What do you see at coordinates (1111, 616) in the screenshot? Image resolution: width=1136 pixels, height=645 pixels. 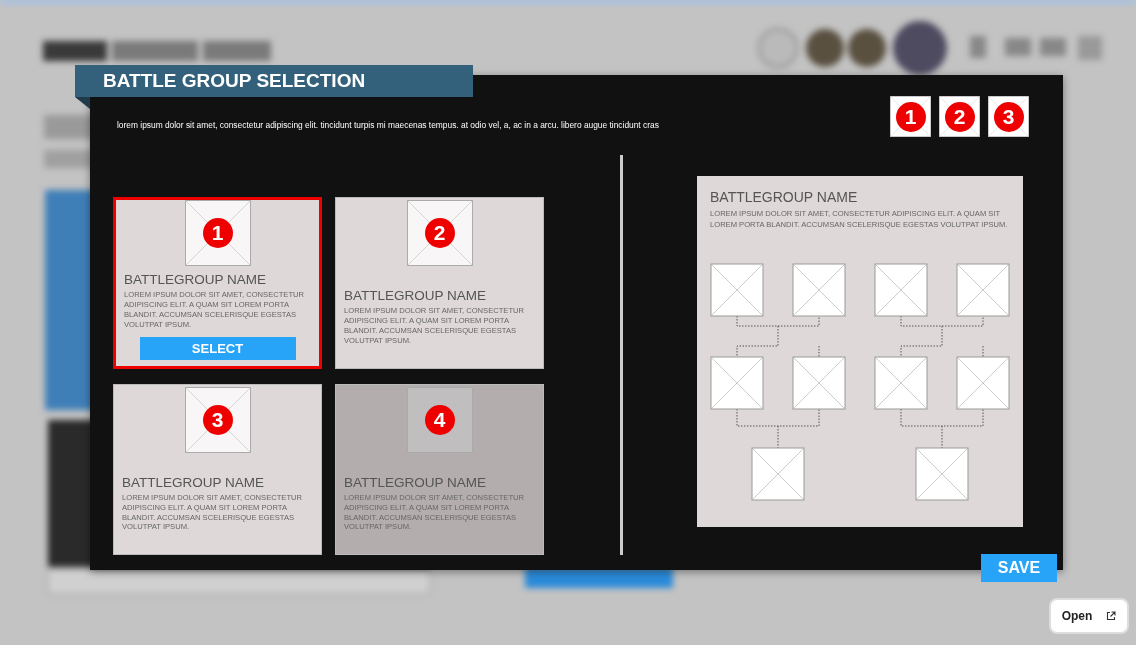 I see `external-link-icon` at bounding box center [1111, 616].